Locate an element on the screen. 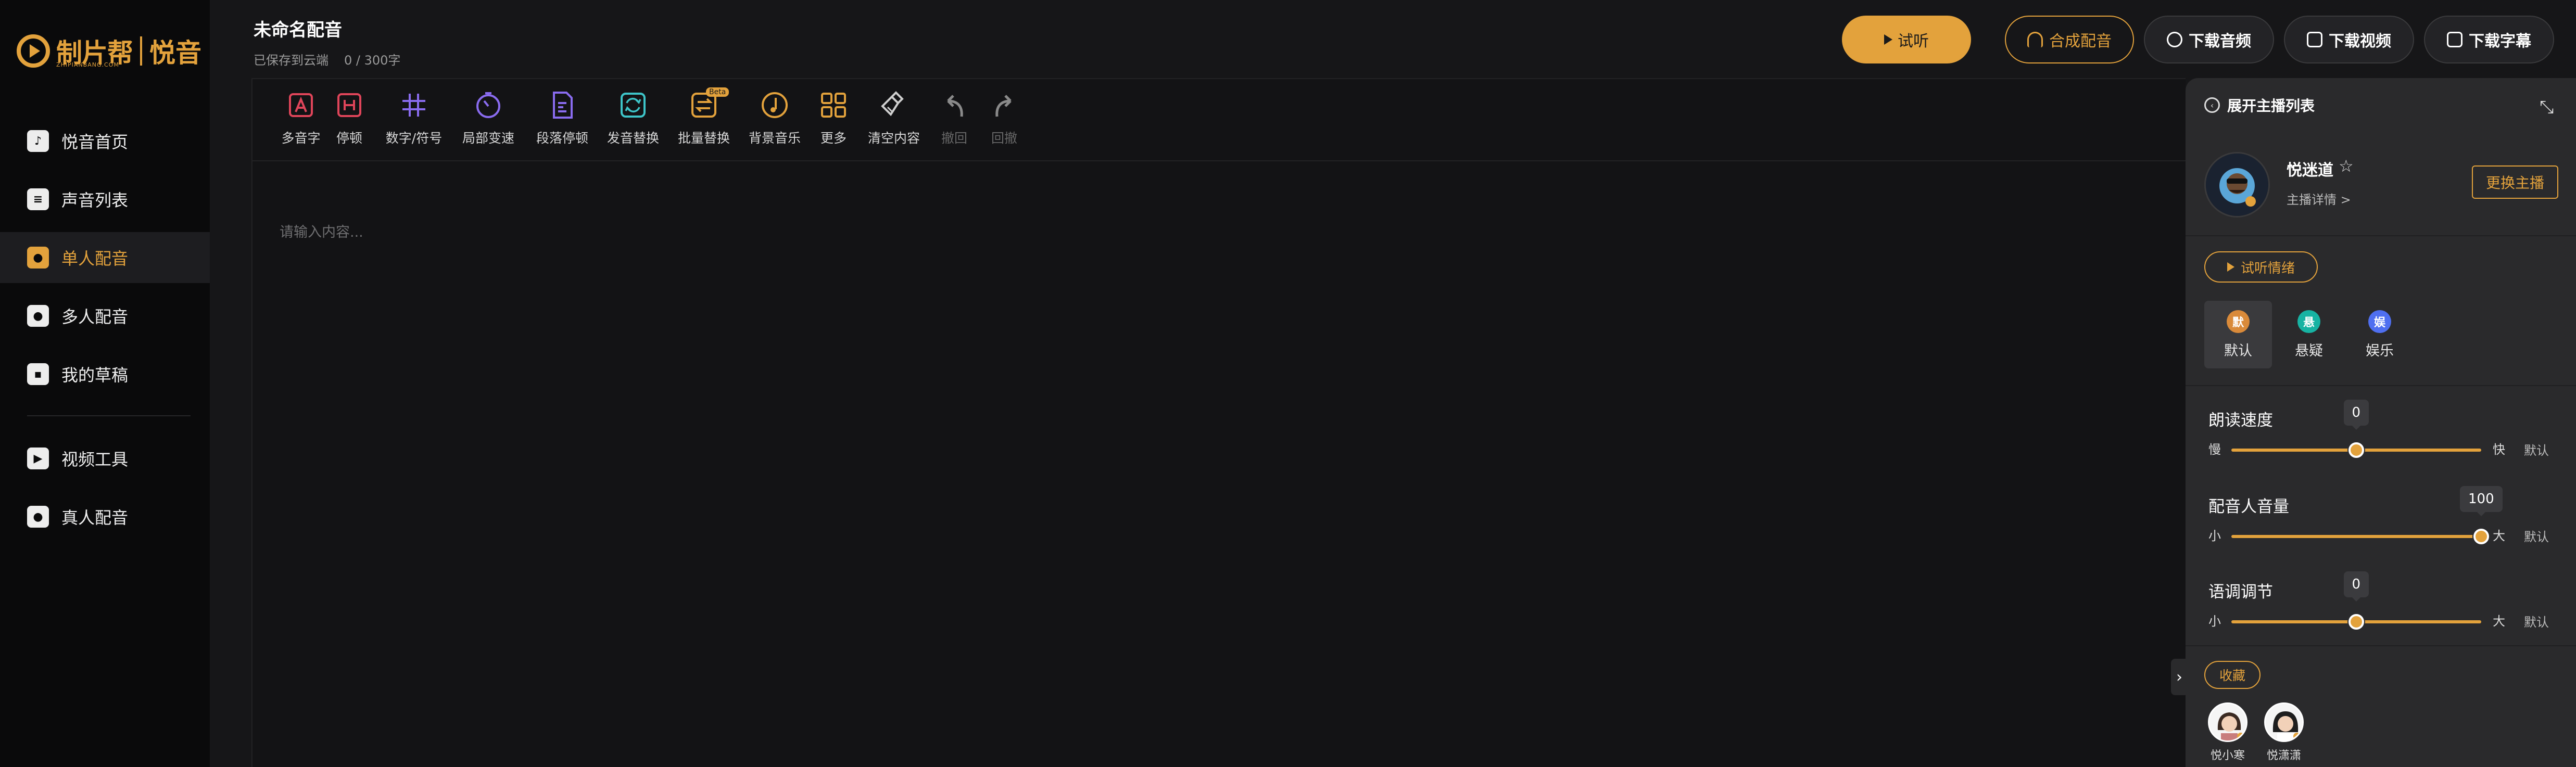  anchor-avatar is located at coordinates (2237, 185).